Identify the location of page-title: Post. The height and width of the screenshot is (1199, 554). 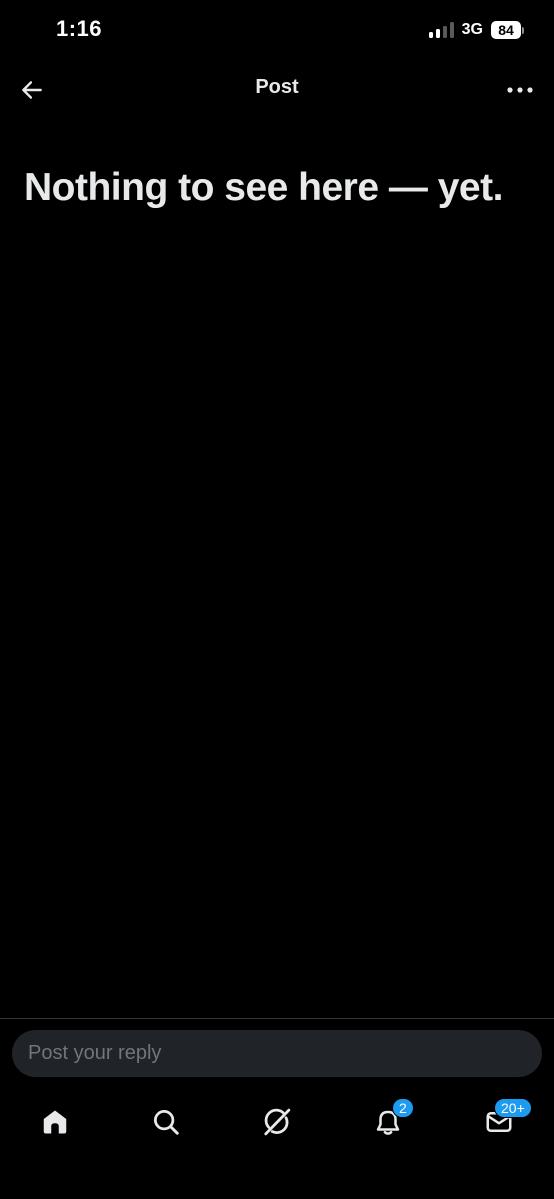
(277, 87).